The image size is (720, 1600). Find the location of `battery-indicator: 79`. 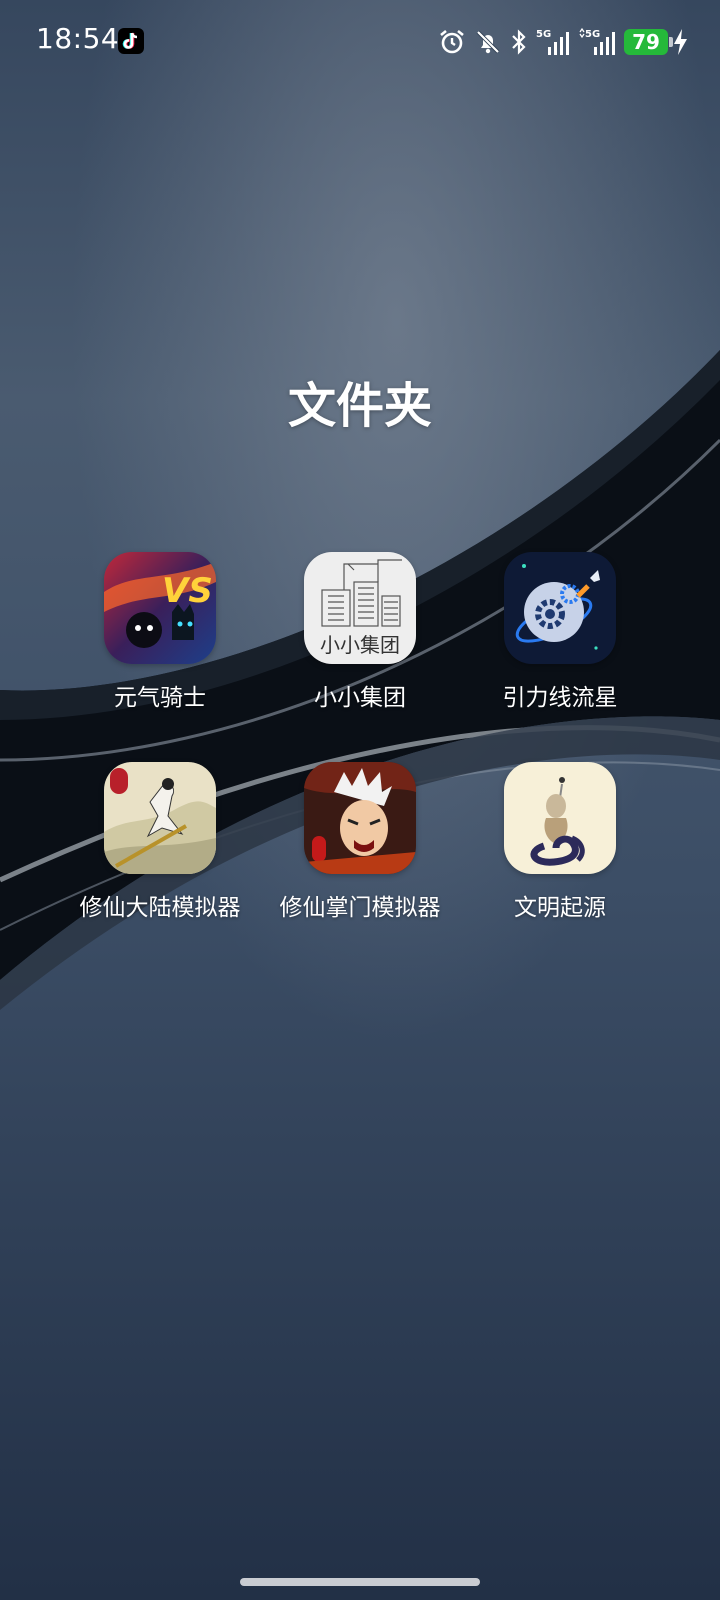

battery-indicator: 79 is located at coordinates (648, 42).